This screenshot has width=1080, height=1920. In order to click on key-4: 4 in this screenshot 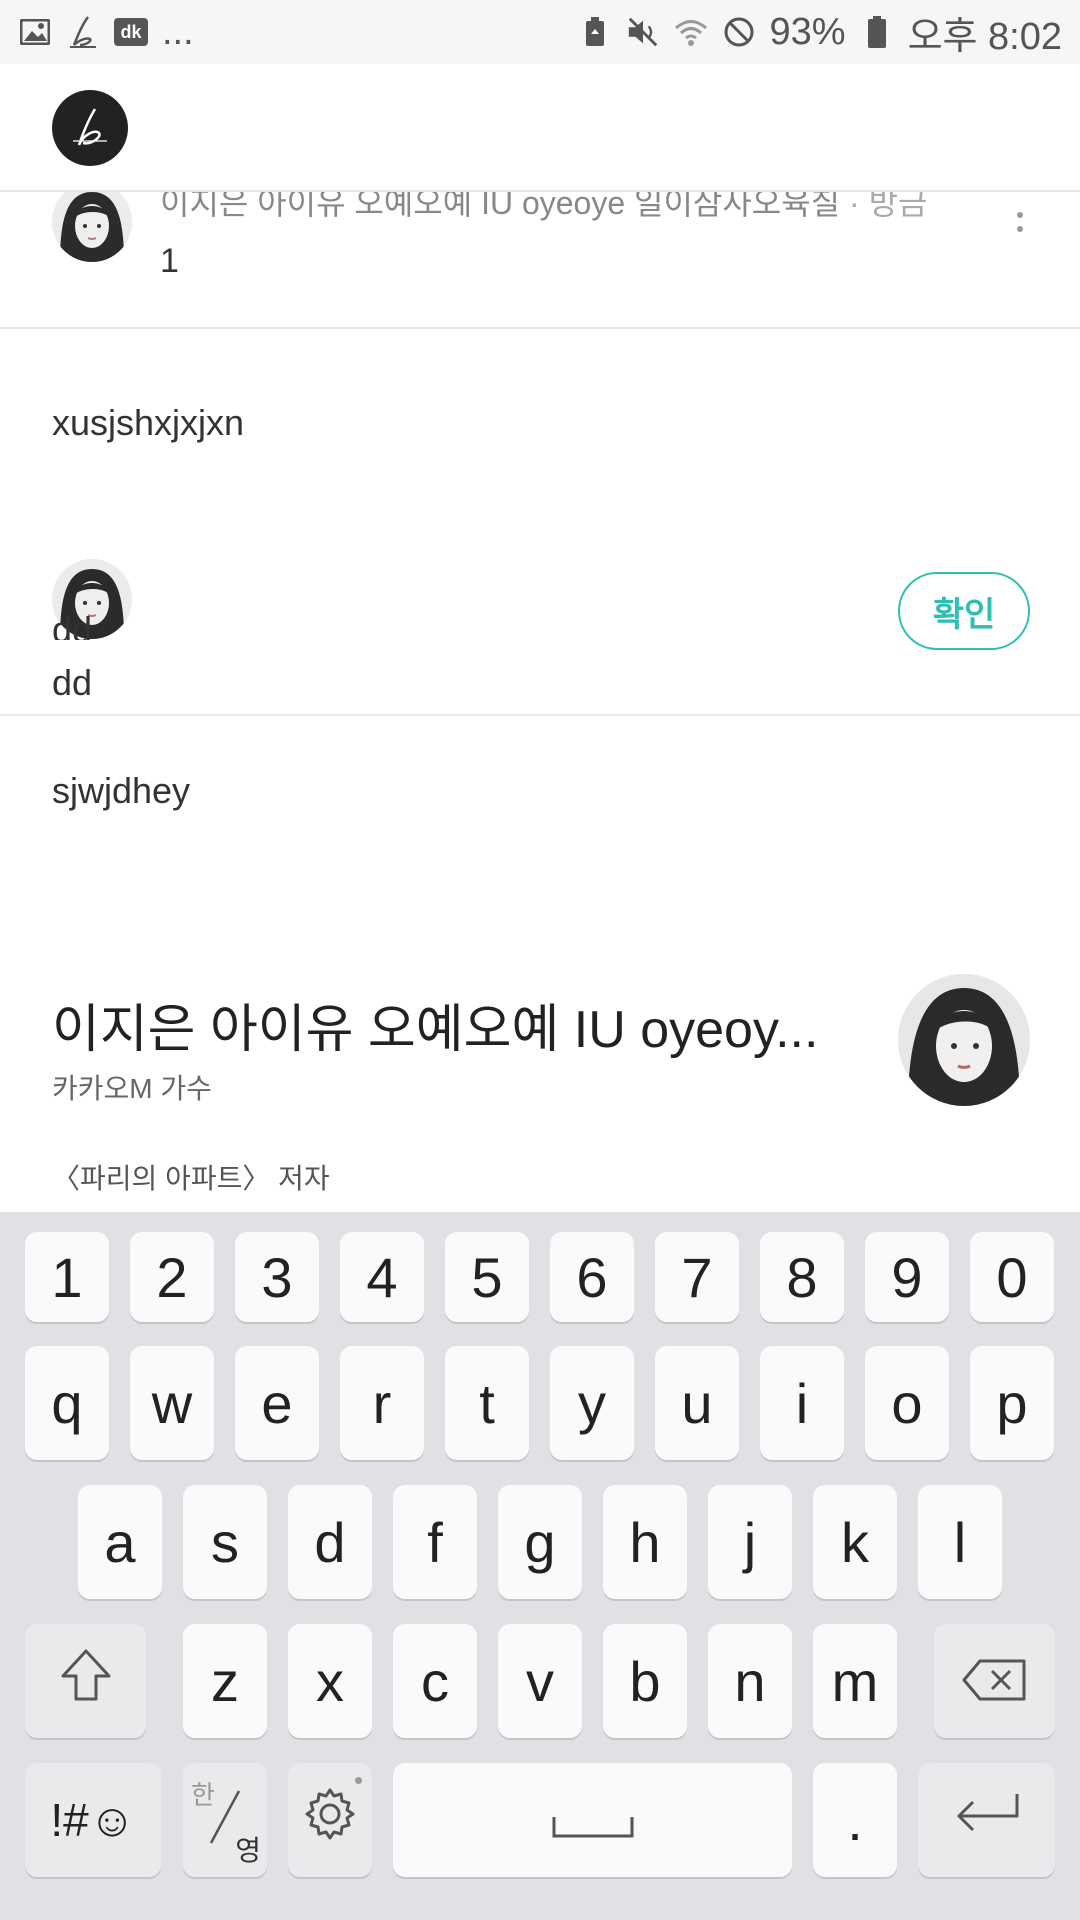, I will do `click(382, 1277)`.